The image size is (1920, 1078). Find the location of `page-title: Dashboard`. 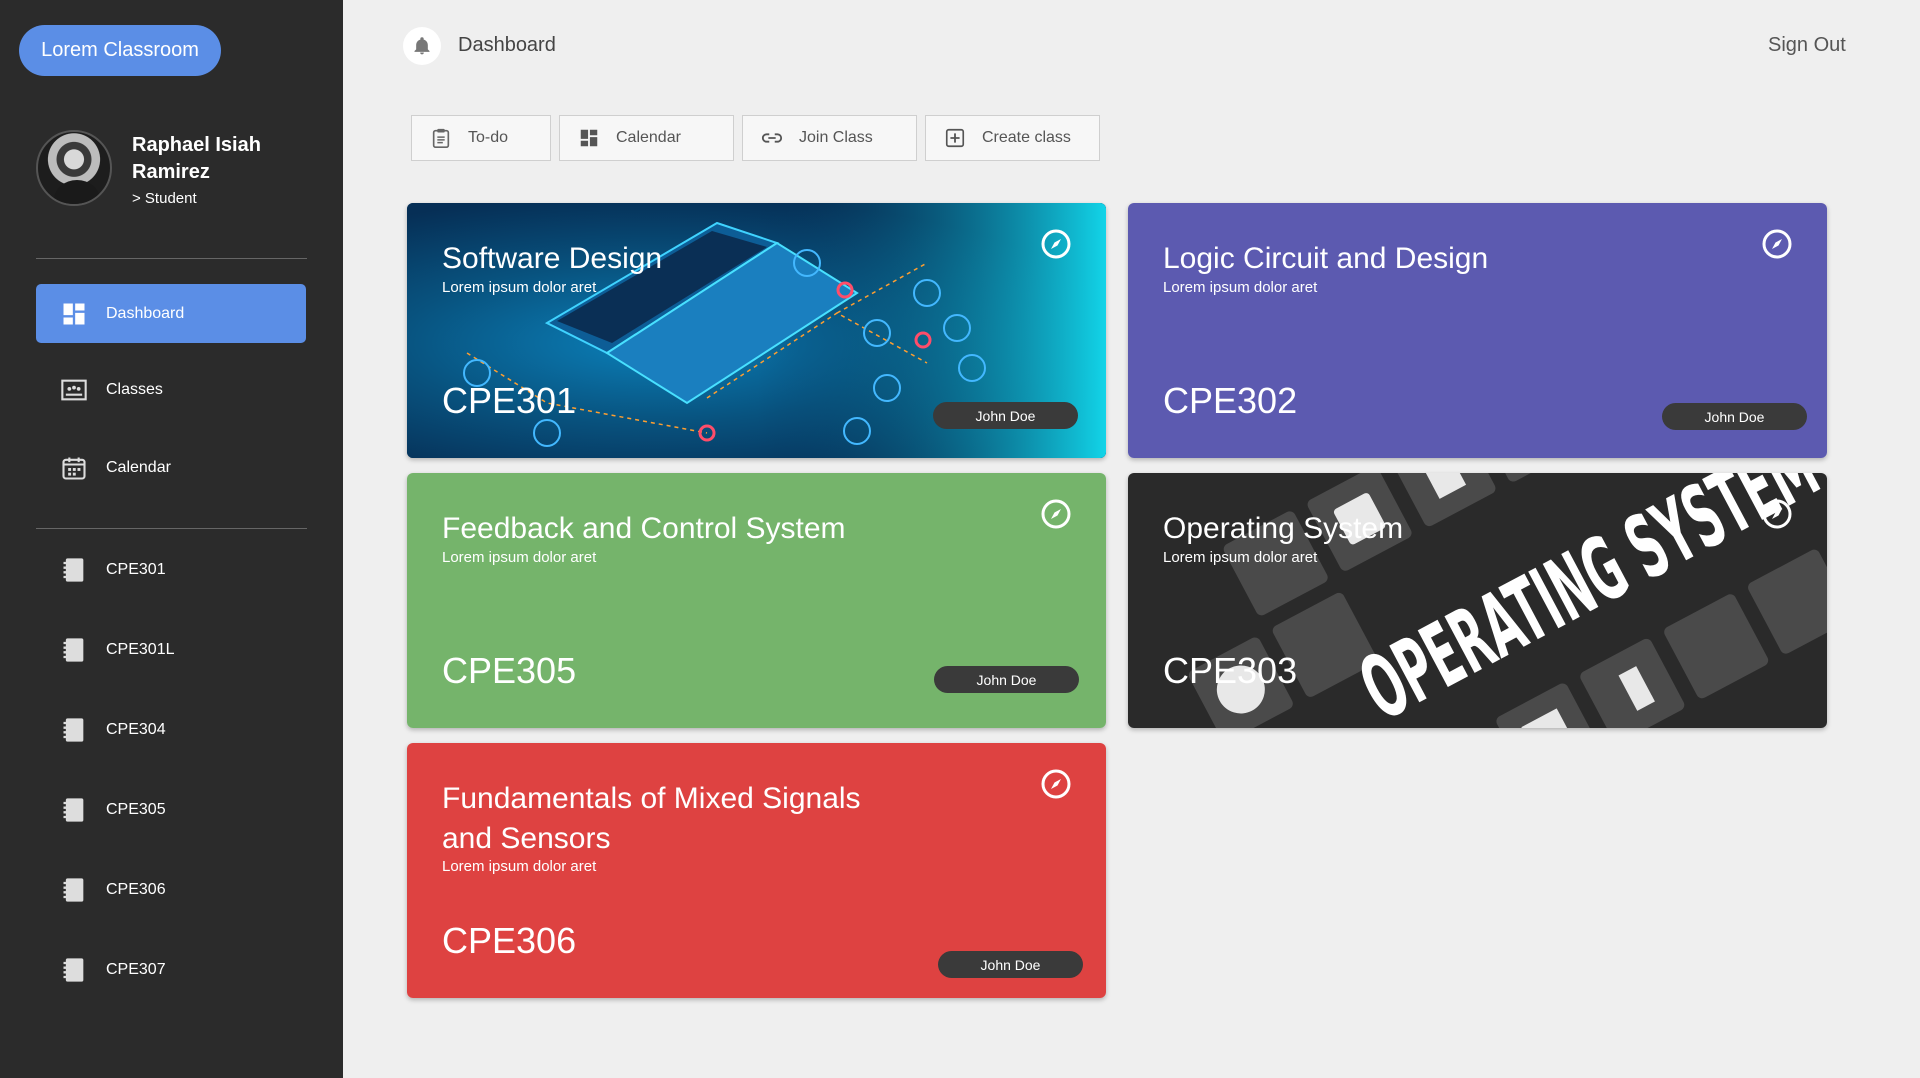

page-title: Dashboard is located at coordinates (507, 45).